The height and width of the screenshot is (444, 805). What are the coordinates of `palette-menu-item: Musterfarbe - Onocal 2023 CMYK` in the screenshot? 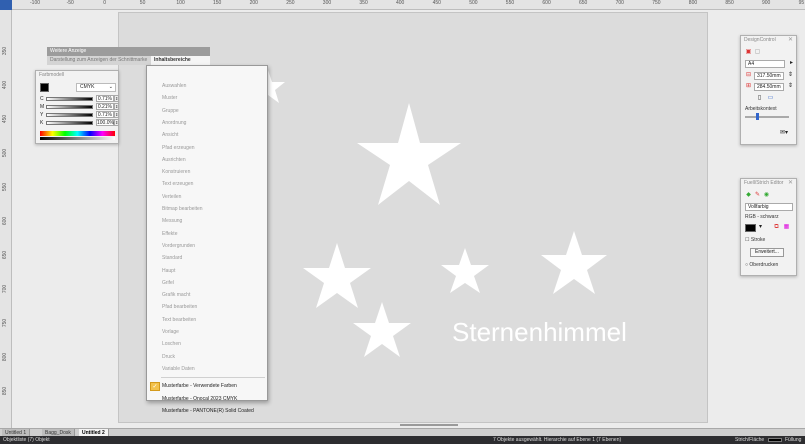 It's located at (207, 399).